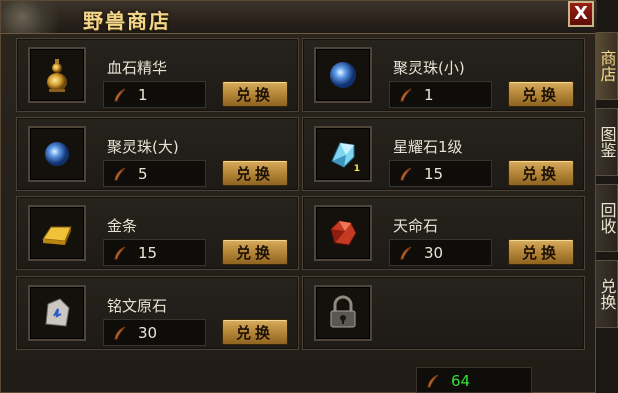 This screenshot has width=618, height=393. What do you see at coordinates (154, 173) in the screenshot?
I see `price-field: 5` at bounding box center [154, 173].